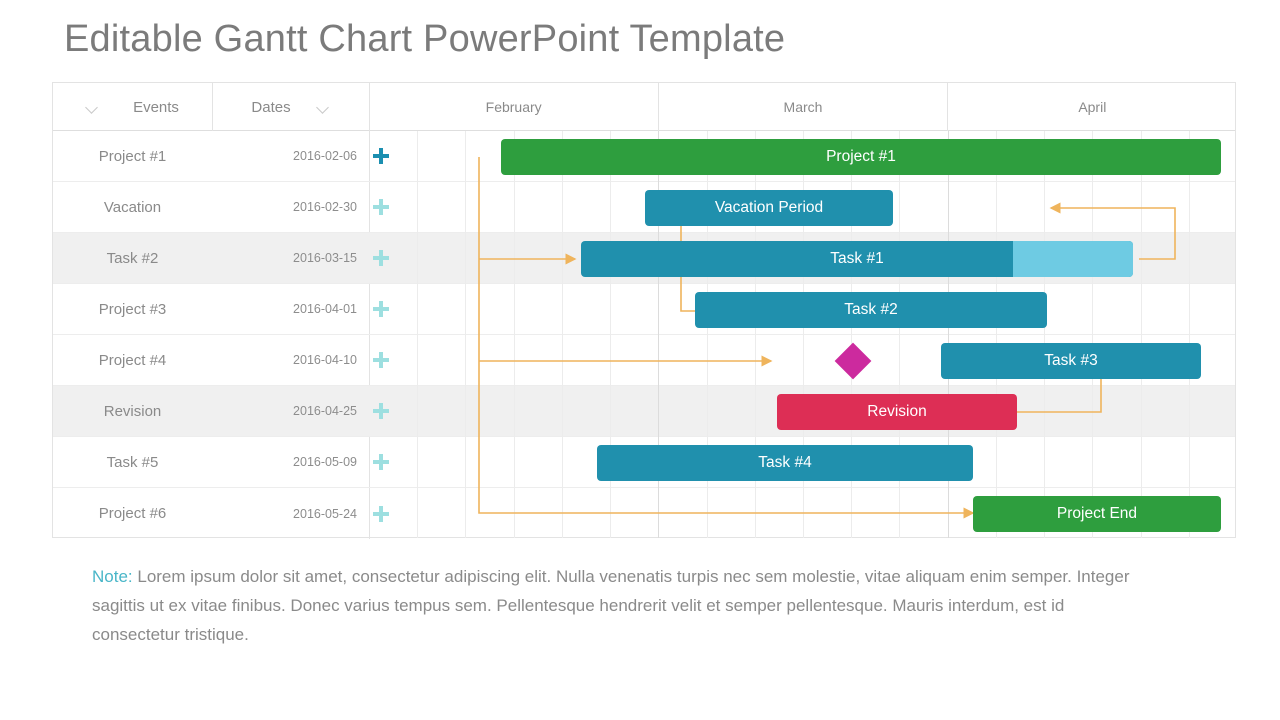 The image size is (1280, 720). What do you see at coordinates (112, 576) in the screenshot?
I see `note-lead: Note:` at bounding box center [112, 576].